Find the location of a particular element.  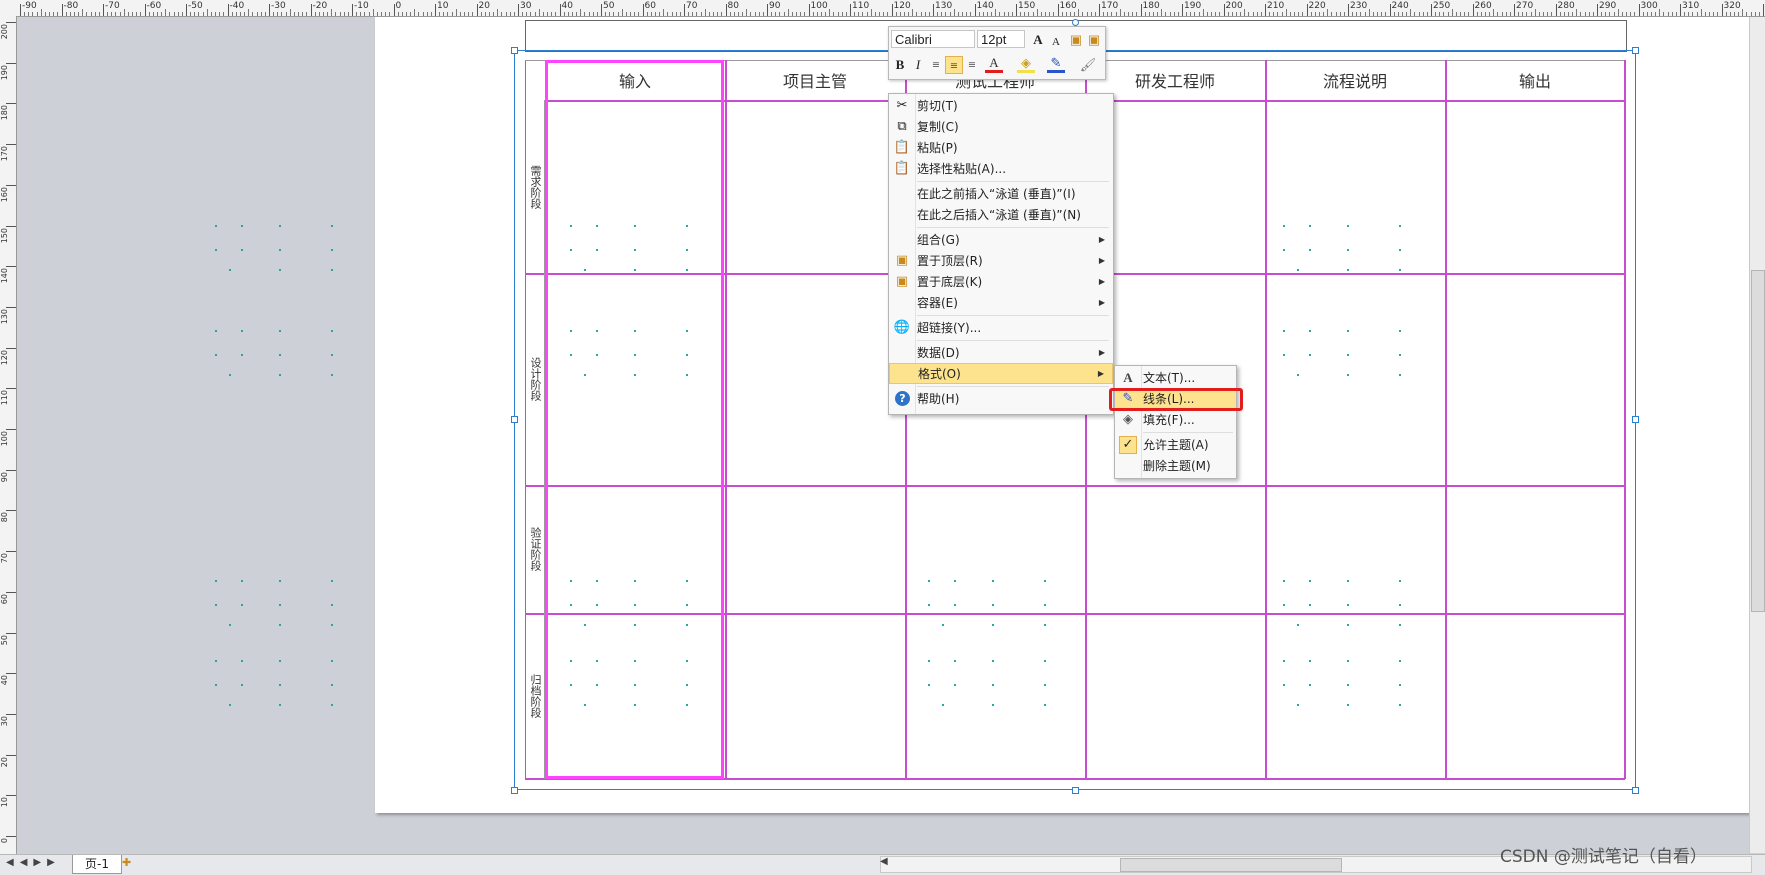

menu-item-cut: ✂ 剪切(T) is located at coordinates (1001, 105).